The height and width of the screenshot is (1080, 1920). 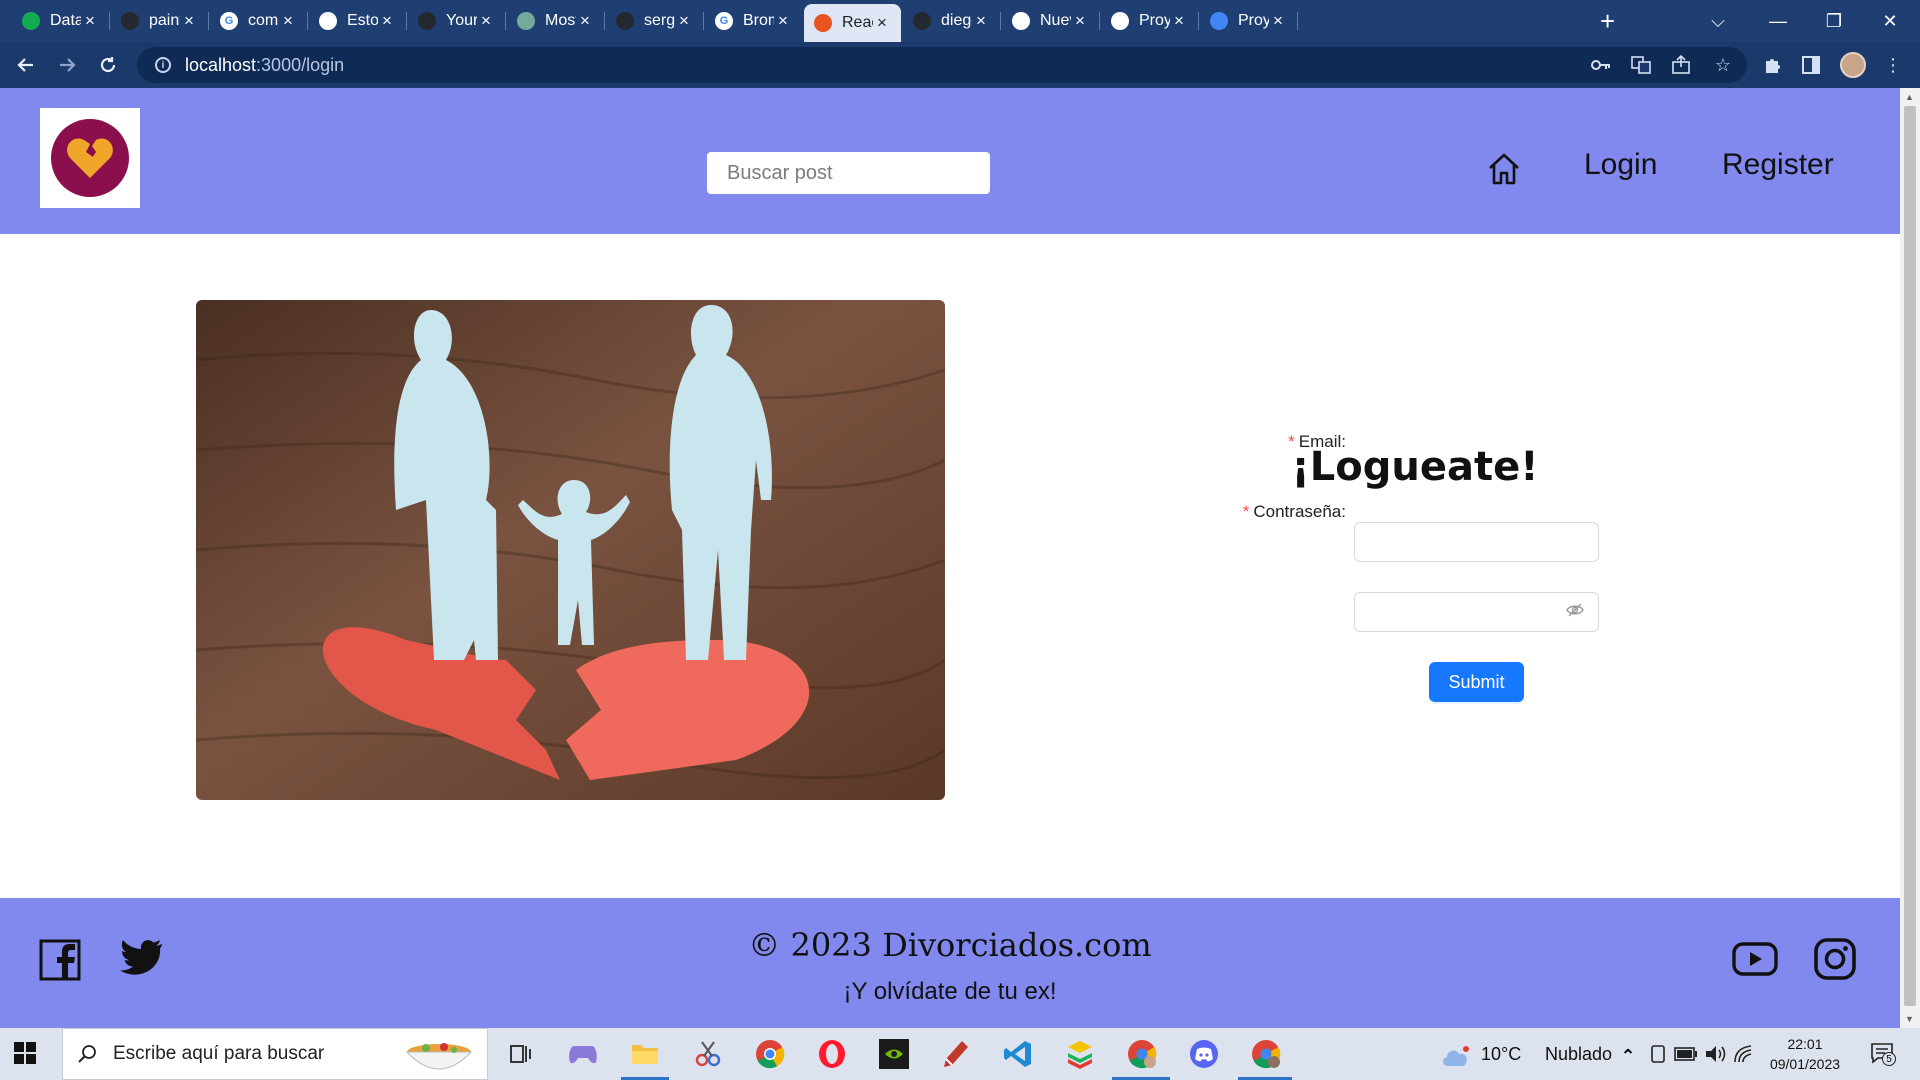 I want to click on browser-tab: Gcomen×, so click(x=259, y=21).